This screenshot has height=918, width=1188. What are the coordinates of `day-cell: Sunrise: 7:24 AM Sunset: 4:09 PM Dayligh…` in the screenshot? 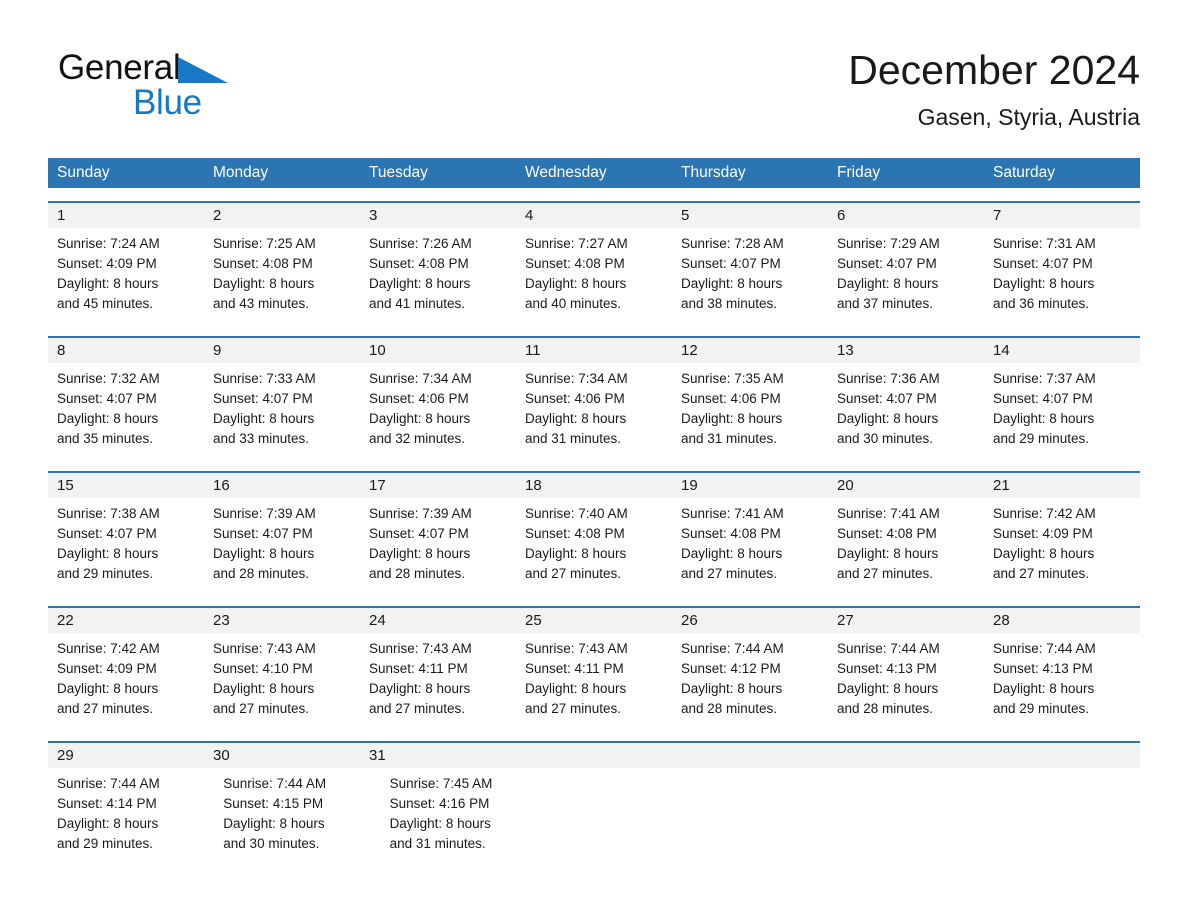 It's located at (126, 275).